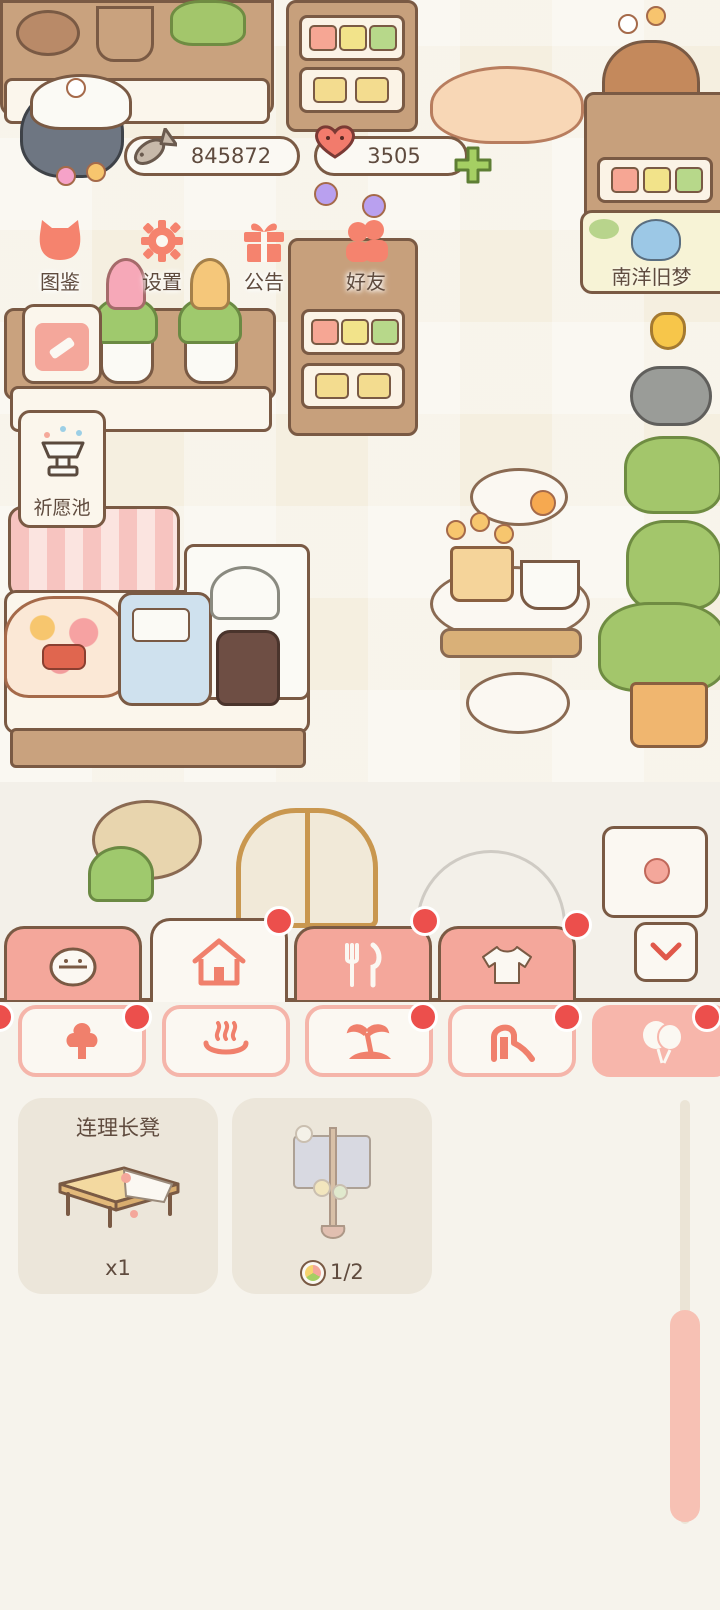  Describe the element at coordinates (513, 1043) in the screenshot. I see `slide-icon` at that location.